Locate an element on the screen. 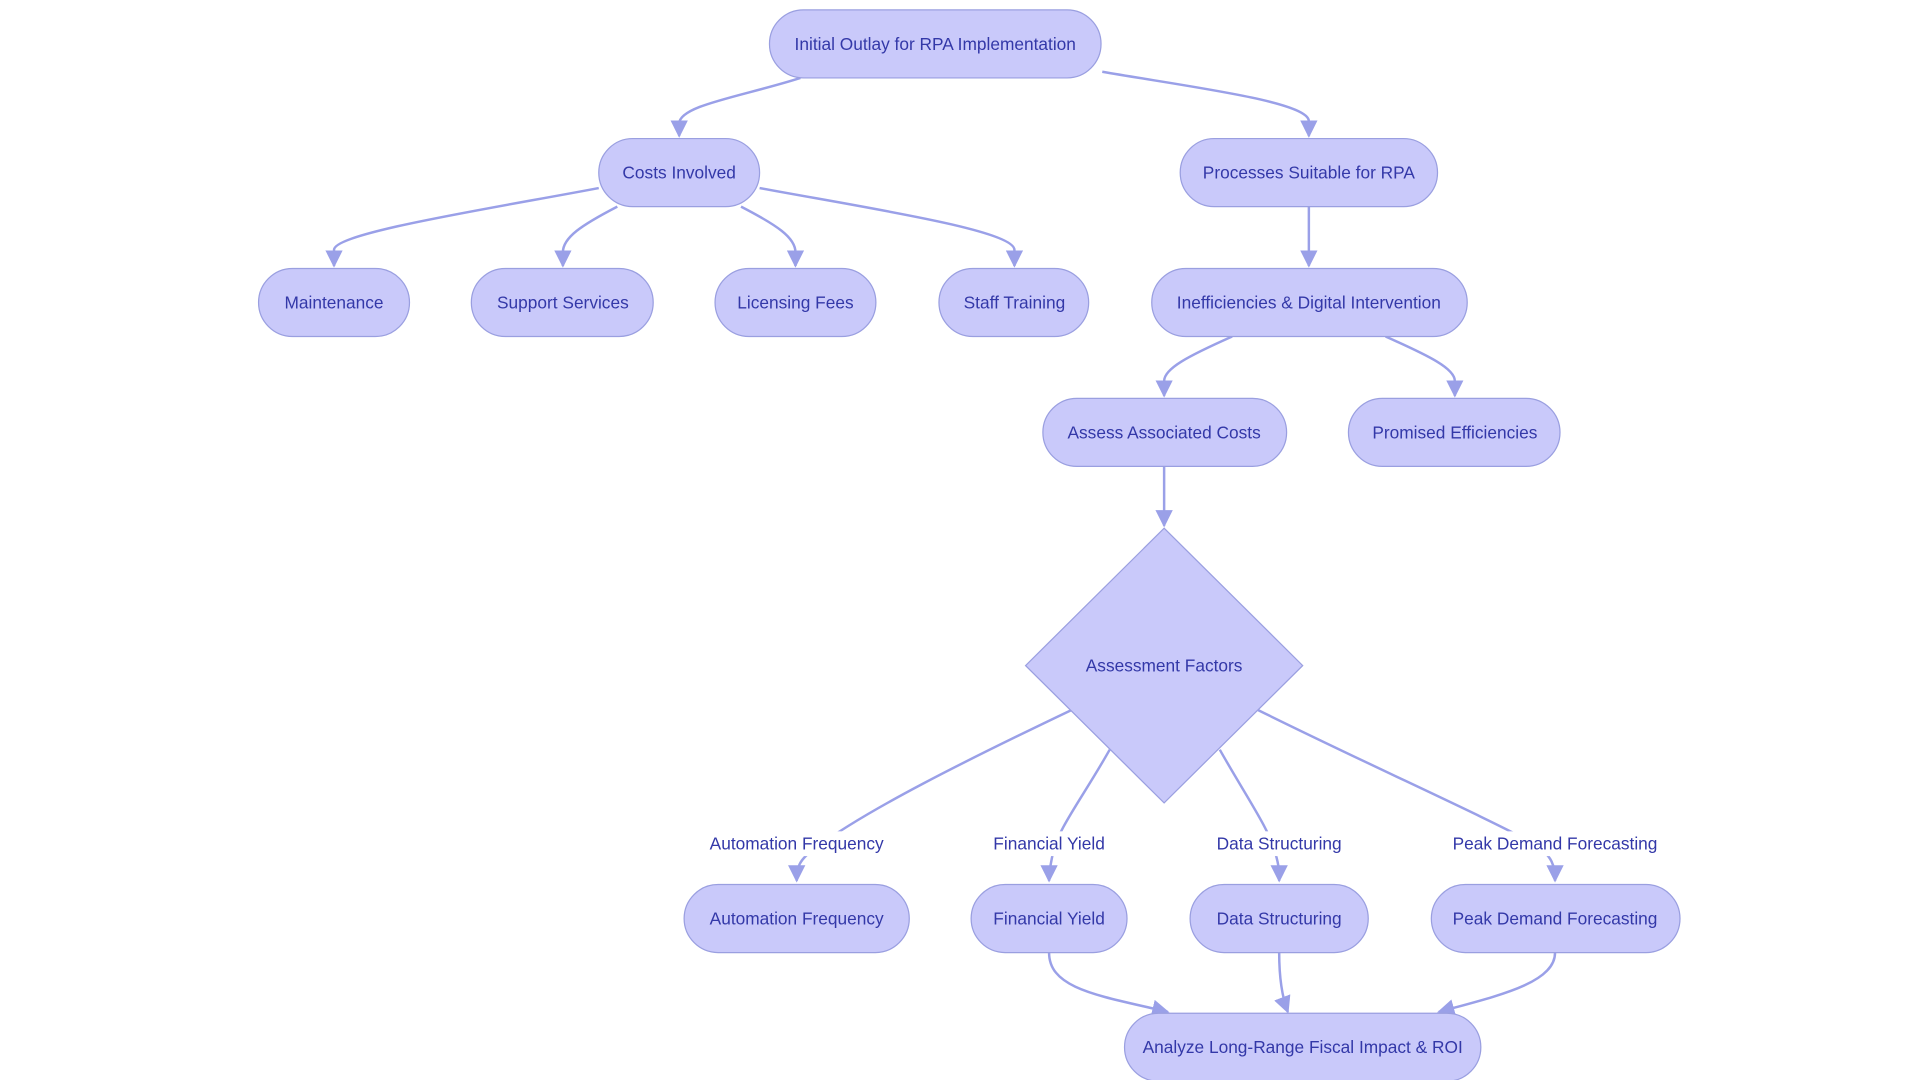 The width and height of the screenshot is (1920, 1080). edge-inefficiencies-to-assess is located at coordinates (1194, 366).